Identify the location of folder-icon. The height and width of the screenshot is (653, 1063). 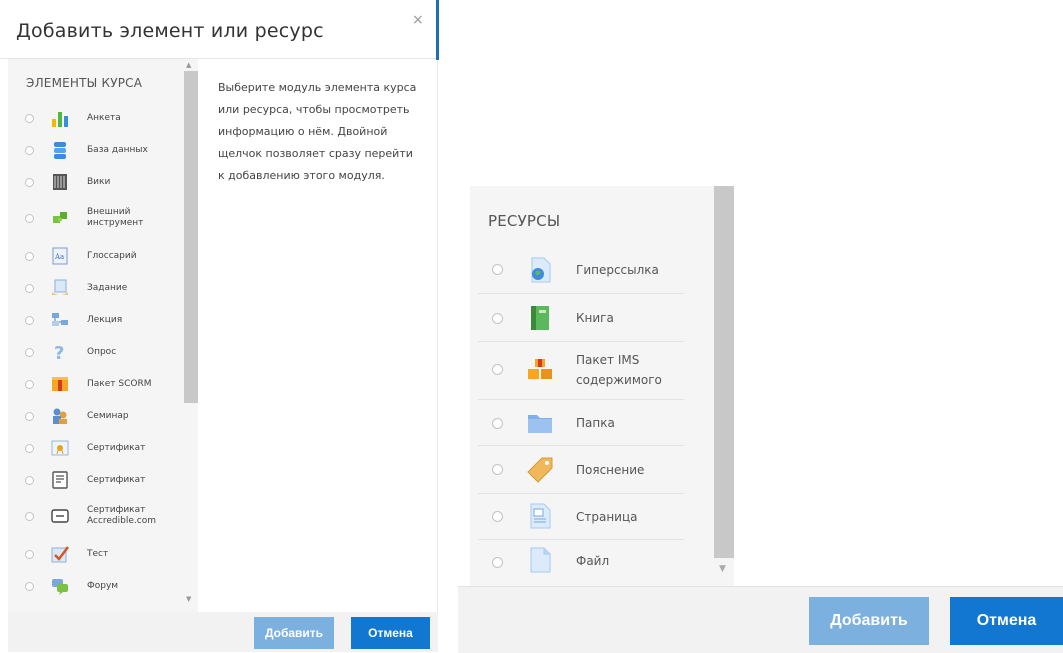
(540, 423).